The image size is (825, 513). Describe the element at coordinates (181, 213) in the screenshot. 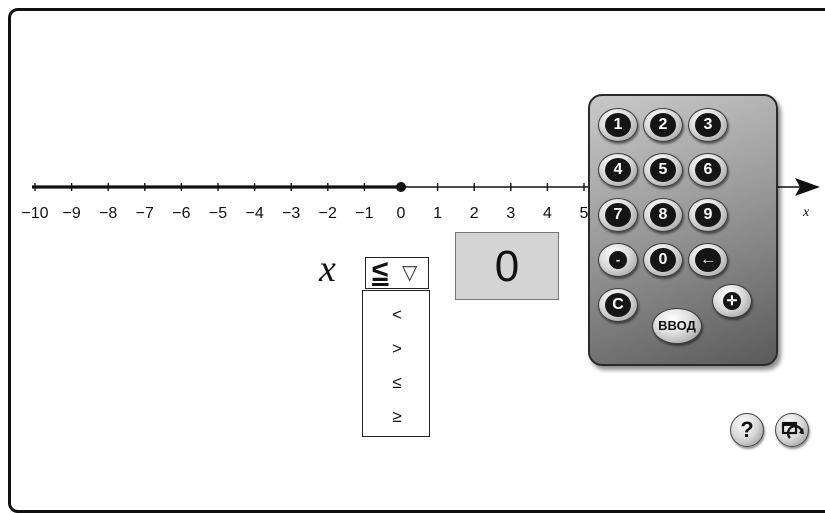

I see `tick-label: −6` at that location.